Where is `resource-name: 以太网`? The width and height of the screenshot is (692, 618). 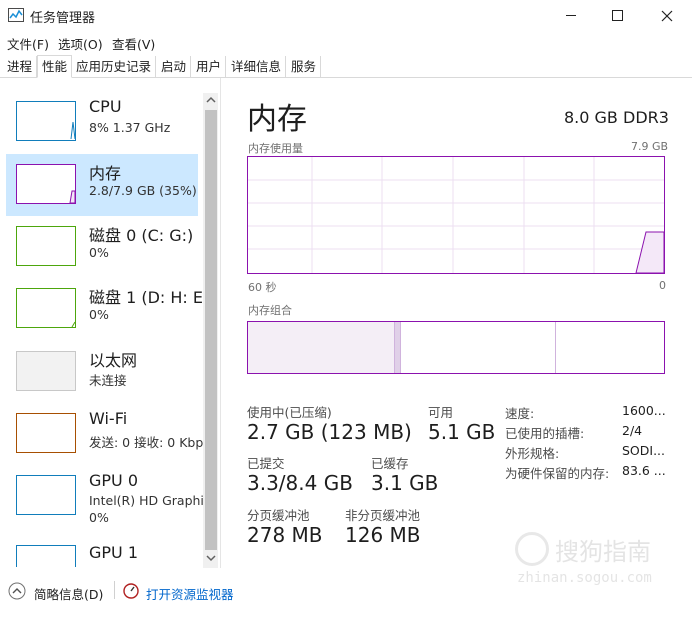 resource-name: 以太网 is located at coordinates (113, 360).